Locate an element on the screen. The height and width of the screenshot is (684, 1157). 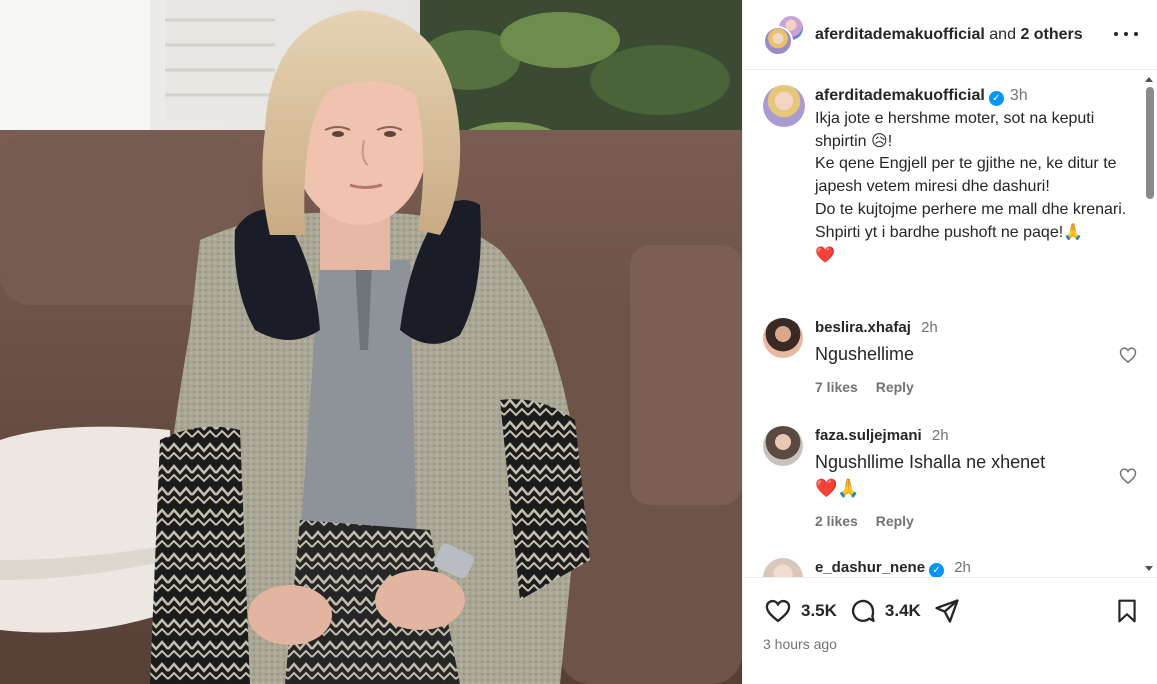
collab-avatars is located at coordinates (784, 34).